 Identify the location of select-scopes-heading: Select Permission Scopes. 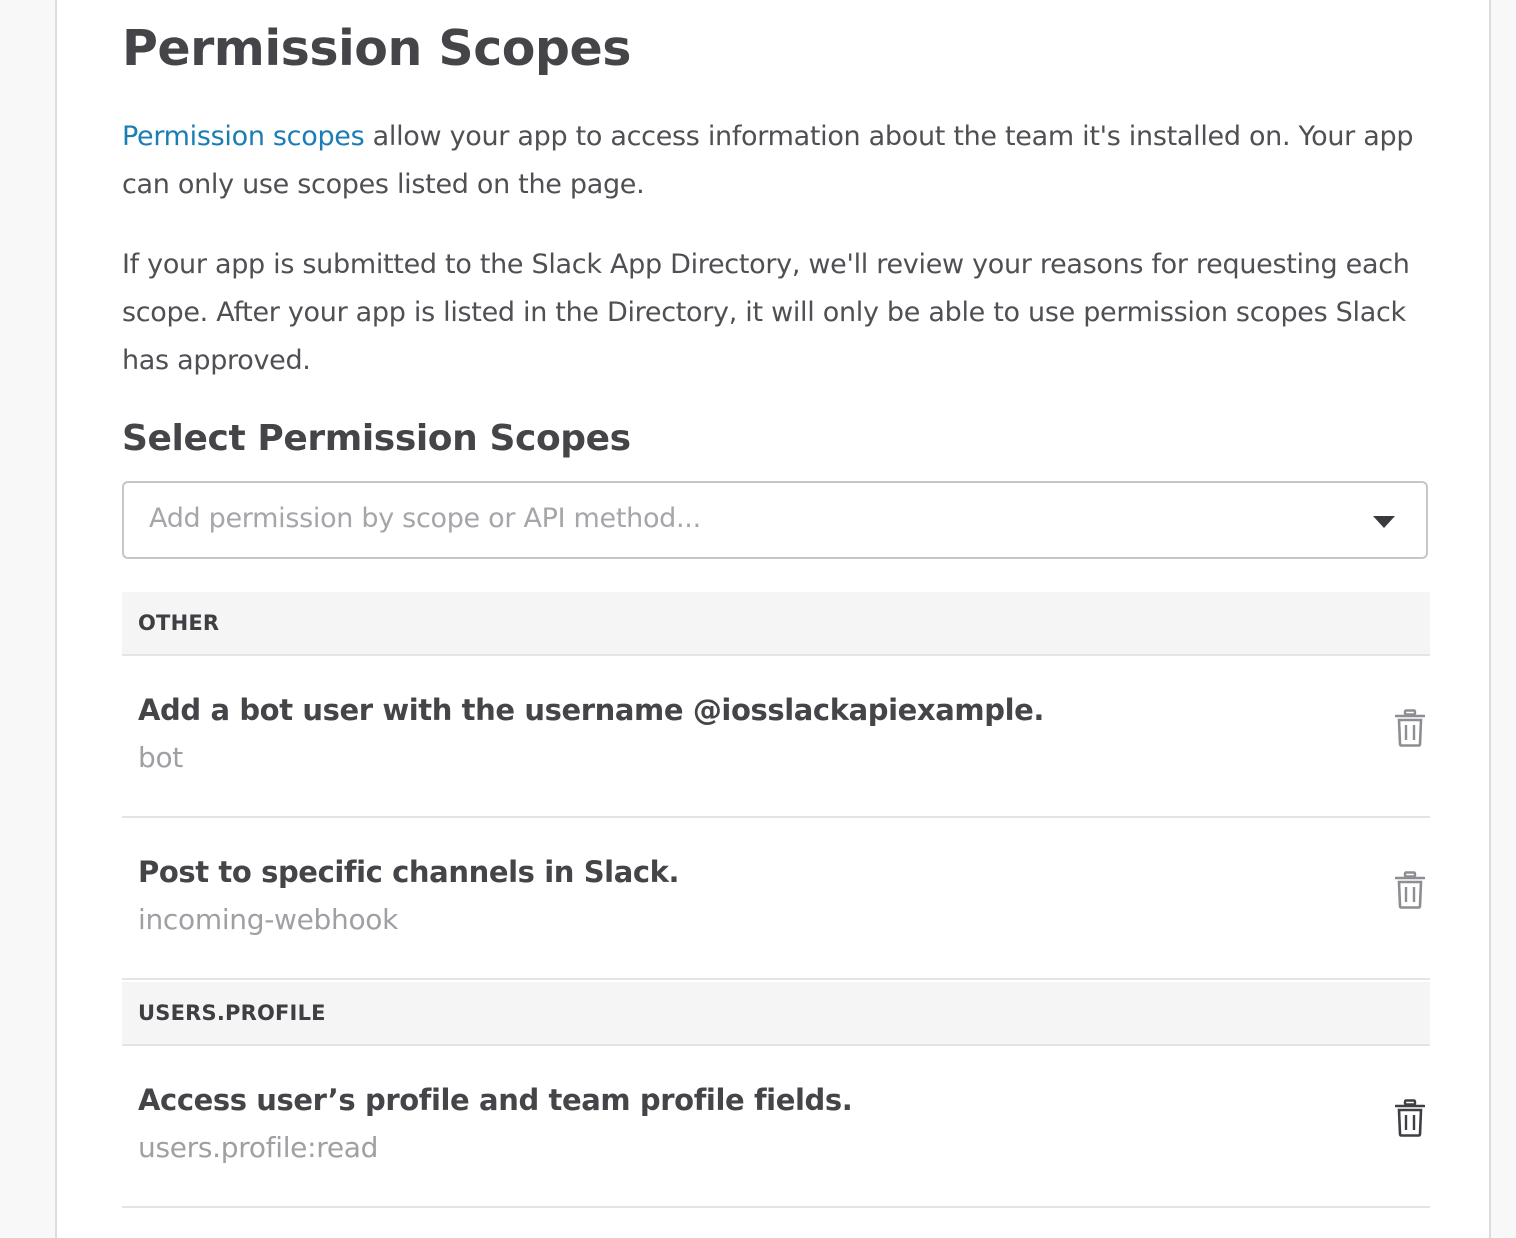
(376, 438).